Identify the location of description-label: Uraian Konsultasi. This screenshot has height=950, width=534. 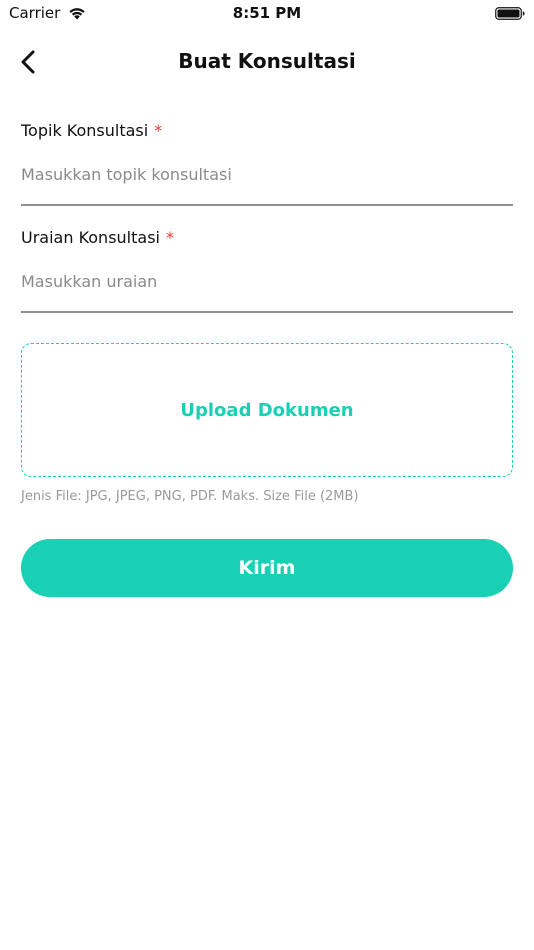
(90, 237).